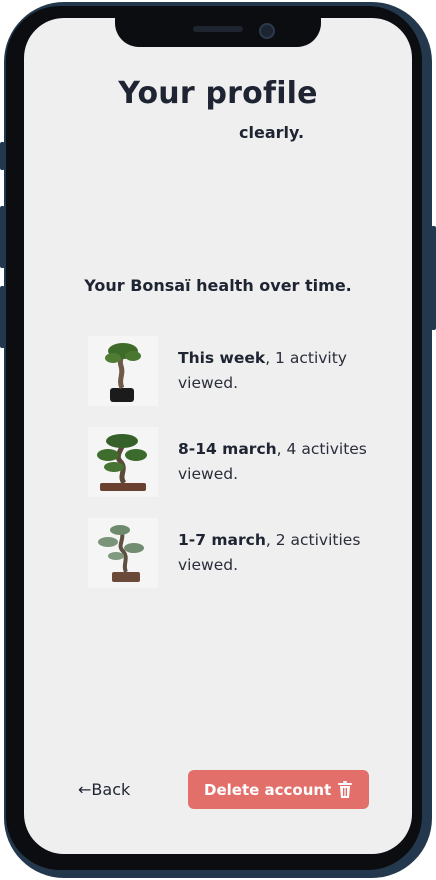  Describe the element at coordinates (111, 789) in the screenshot. I see `back-label: Back` at that location.